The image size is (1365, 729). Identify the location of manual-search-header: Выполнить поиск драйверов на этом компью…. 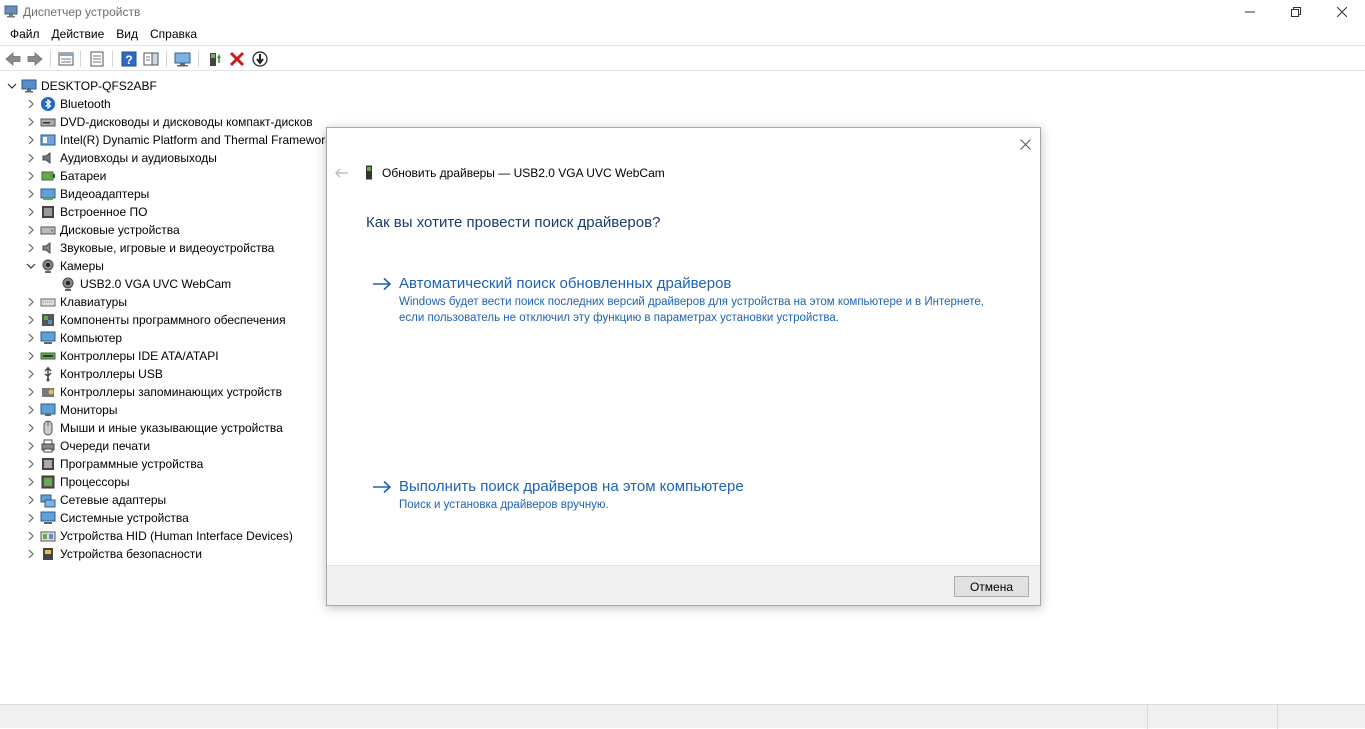
(682, 486).